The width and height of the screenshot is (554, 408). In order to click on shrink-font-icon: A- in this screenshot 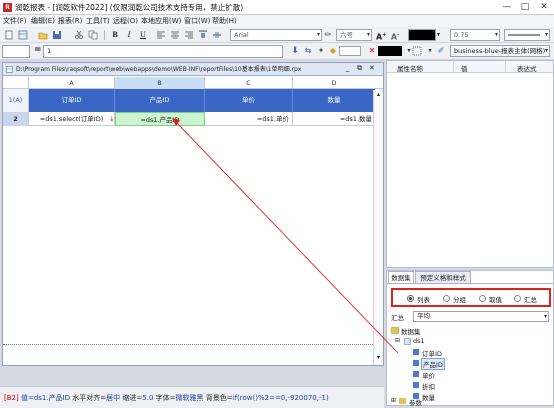, I will do `click(395, 36)`.